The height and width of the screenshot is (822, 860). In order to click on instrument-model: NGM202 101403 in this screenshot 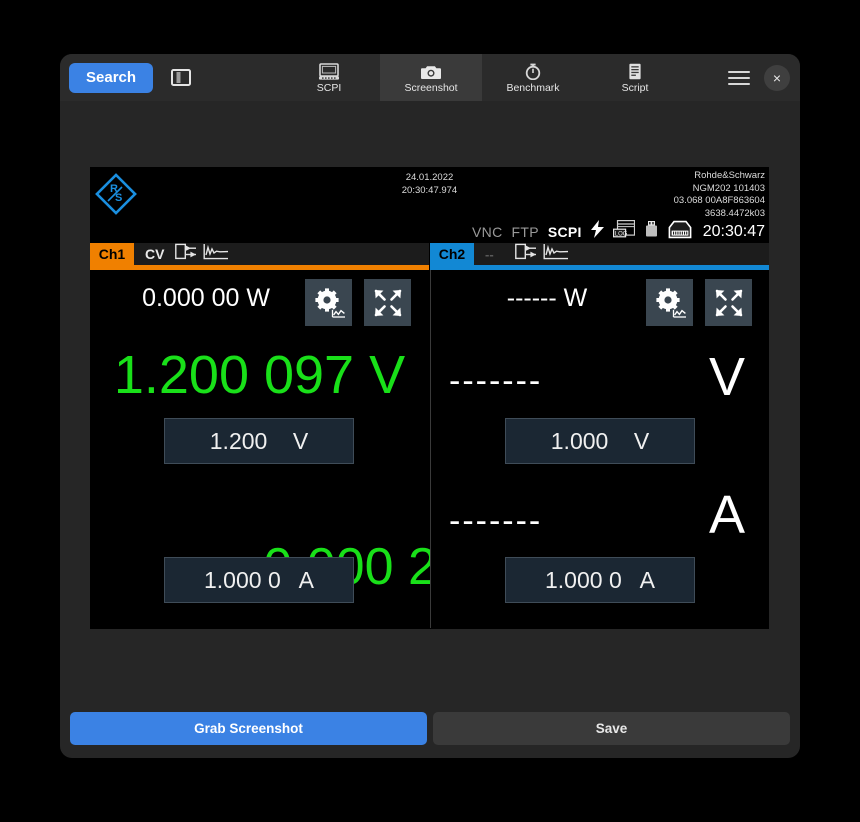, I will do `click(728, 188)`.